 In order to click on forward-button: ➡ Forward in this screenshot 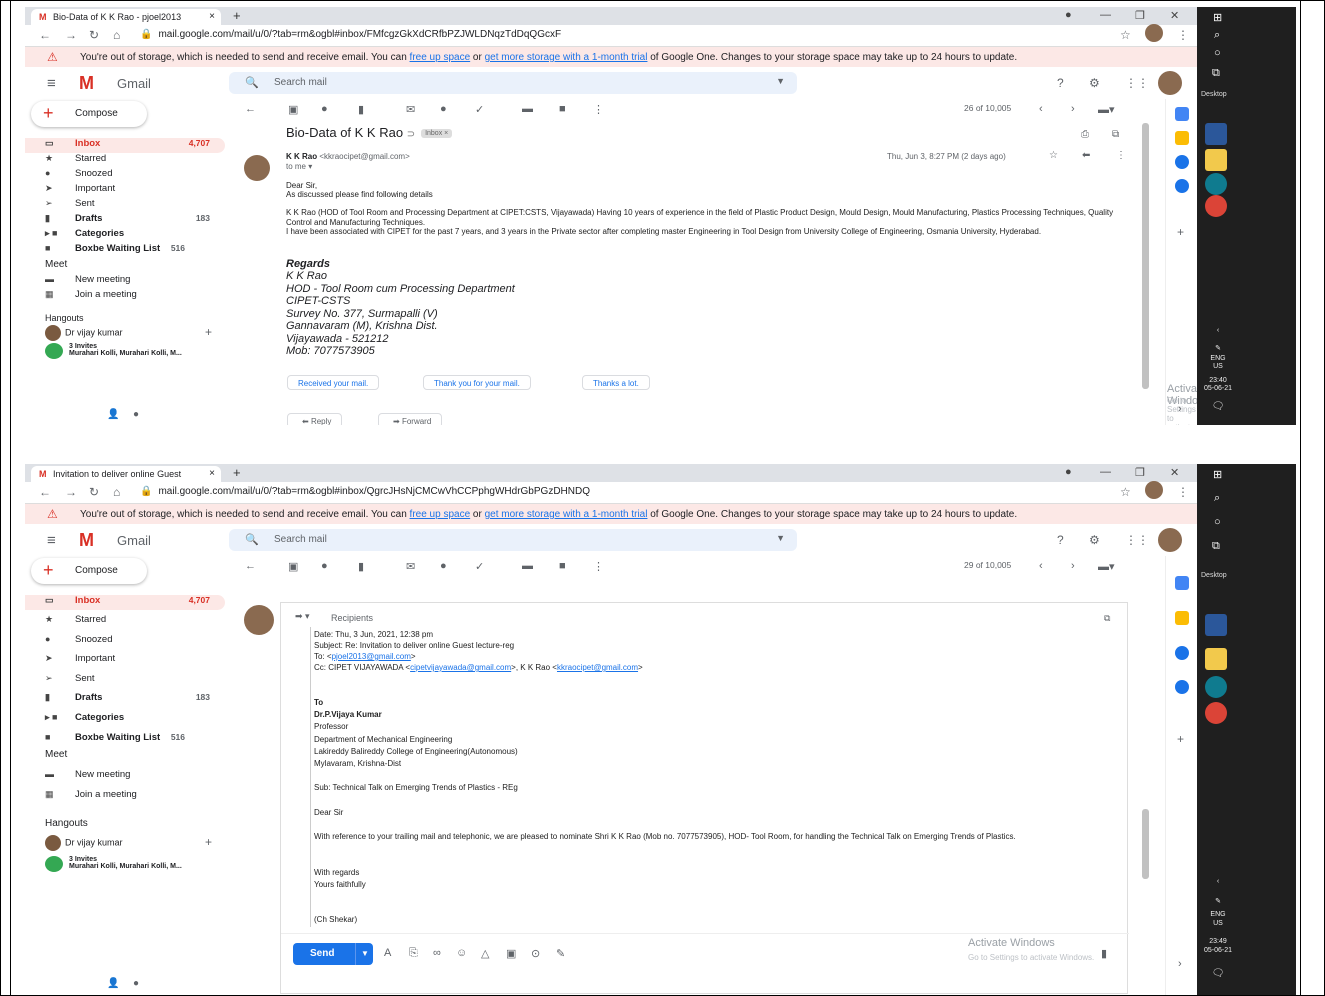, I will do `click(410, 419)`.